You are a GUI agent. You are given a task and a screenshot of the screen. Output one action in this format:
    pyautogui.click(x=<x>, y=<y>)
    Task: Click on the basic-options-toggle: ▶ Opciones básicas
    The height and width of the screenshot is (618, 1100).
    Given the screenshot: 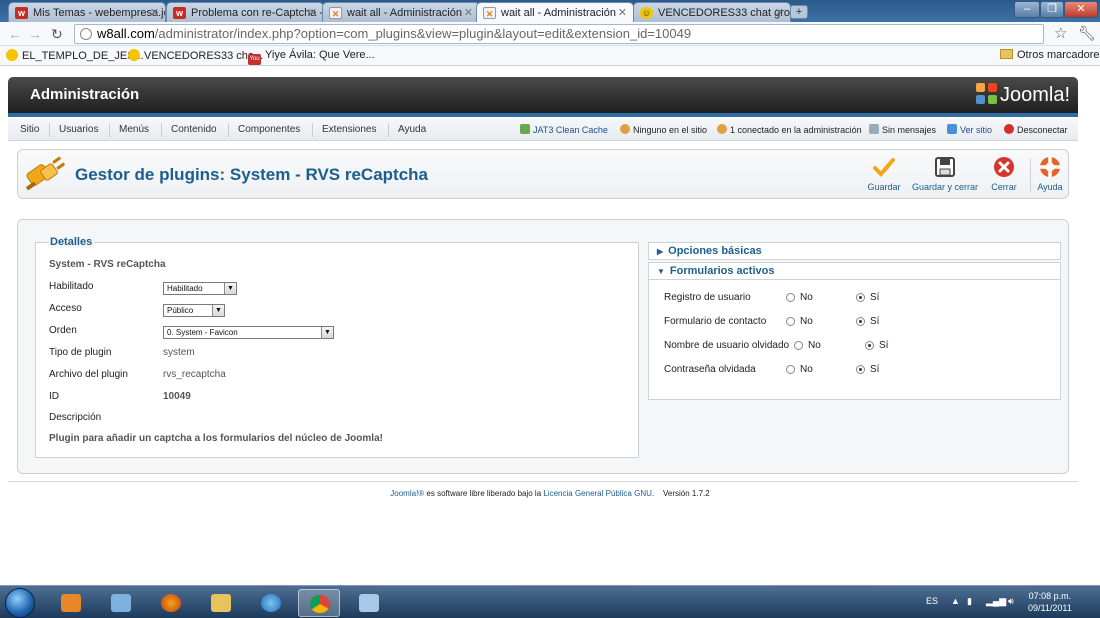 What is the action you would take?
    pyautogui.click(x=854, y=251)
    